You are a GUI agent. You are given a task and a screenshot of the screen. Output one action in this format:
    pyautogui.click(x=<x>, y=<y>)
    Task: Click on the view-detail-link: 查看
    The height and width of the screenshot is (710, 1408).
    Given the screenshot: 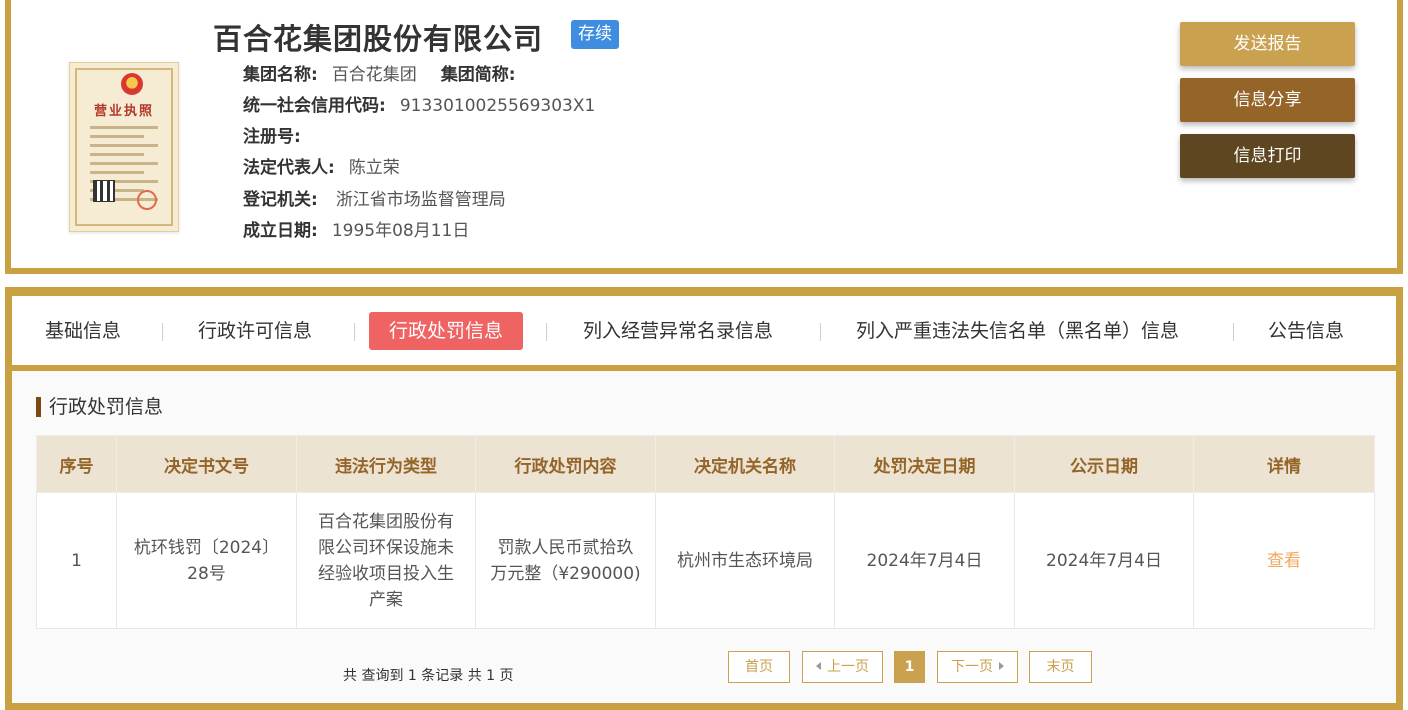 What is the action you would take?
    pyautogui.click(x=1284, y=560)
    